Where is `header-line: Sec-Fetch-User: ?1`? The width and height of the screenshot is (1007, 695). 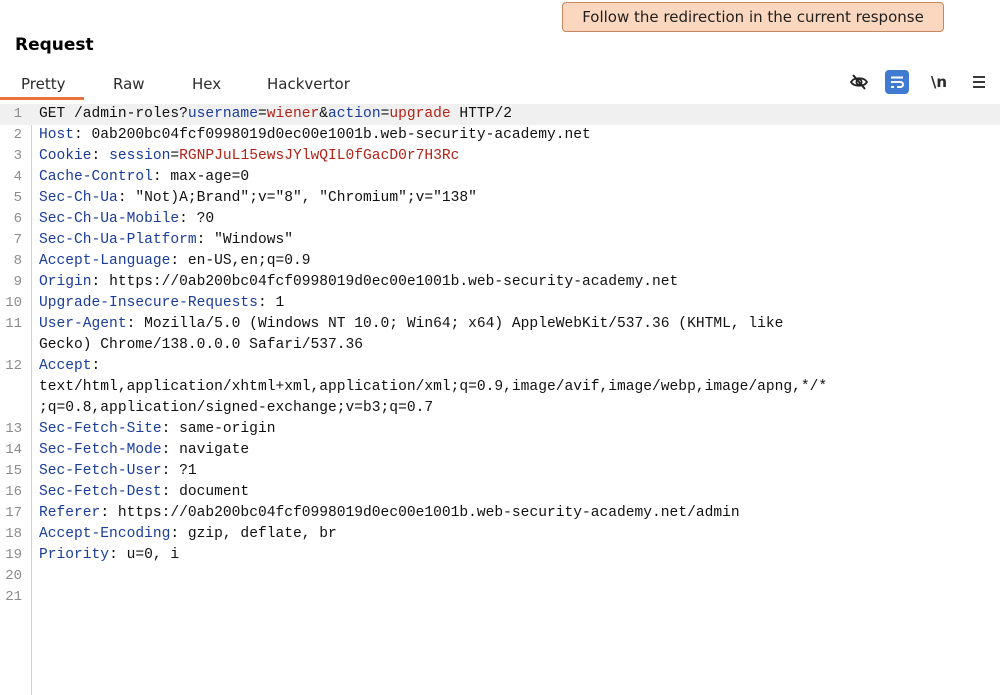 header-line: Sec-Fetch-User: ?1 is located at coordinates (118, 471).